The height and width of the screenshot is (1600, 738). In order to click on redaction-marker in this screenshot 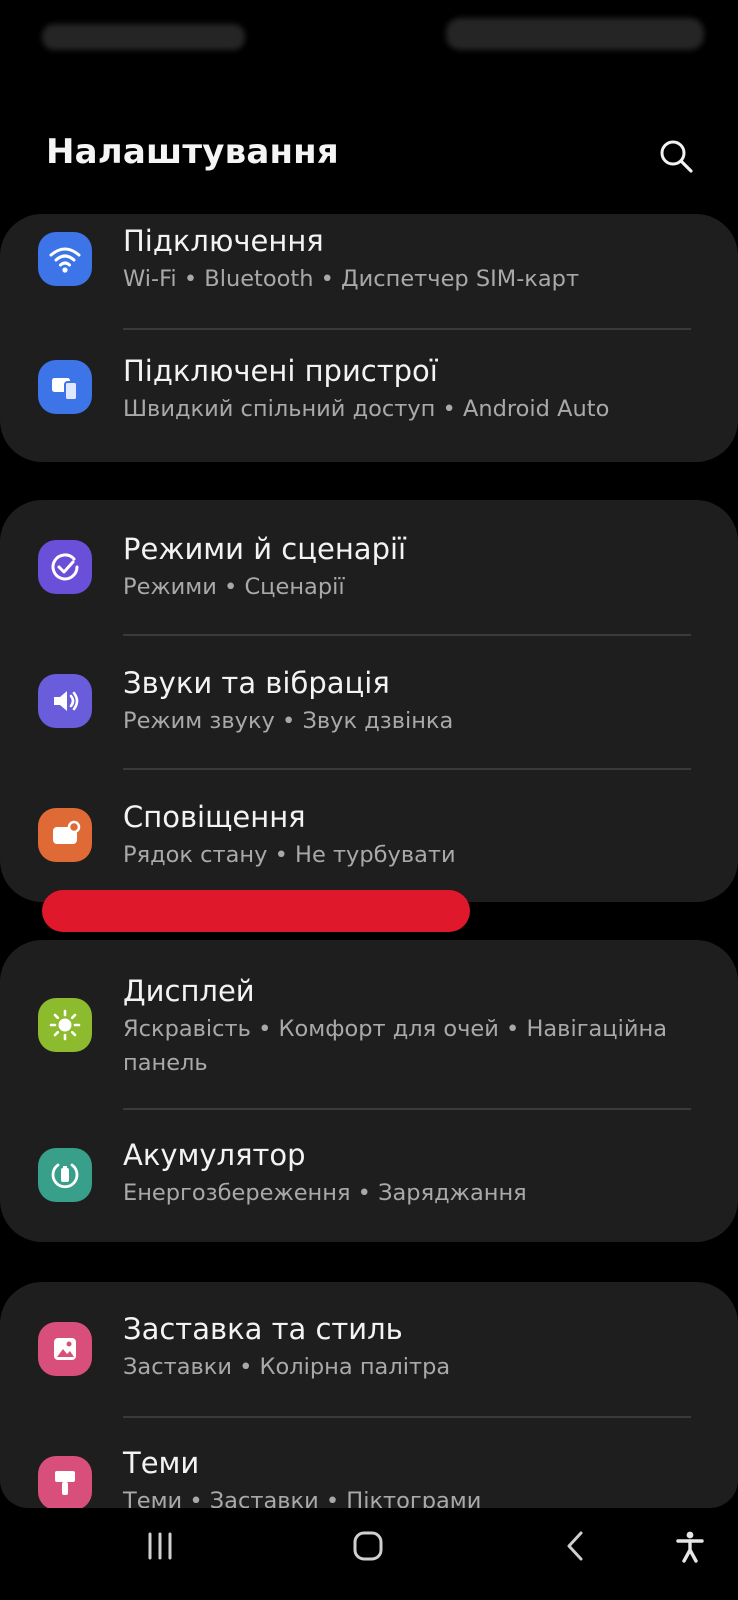, I will do `click(256, 911)`.